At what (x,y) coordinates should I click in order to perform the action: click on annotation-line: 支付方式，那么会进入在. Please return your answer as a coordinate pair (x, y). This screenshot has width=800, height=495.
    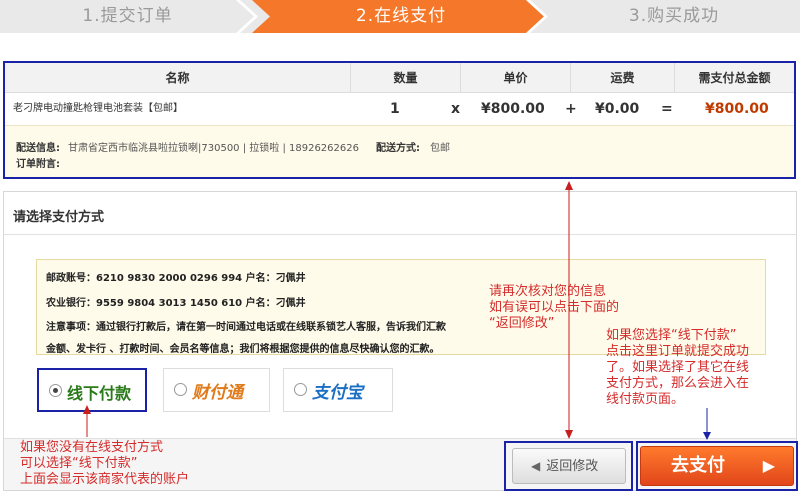
    Looking at the image, I should click on (678, 383).